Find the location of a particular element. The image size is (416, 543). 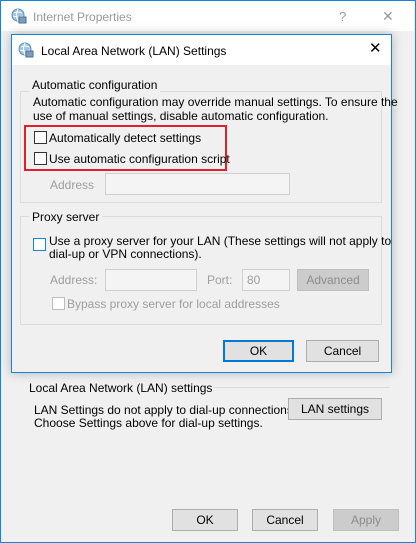

outer-ok-button: OK is located at coordinates (205, 520).